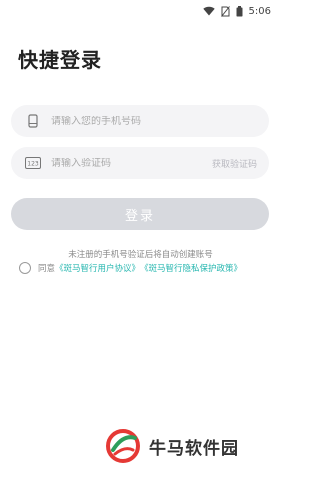 This screenshot has width=320, height=500. I want to click on login-button: 登录, so click(140, 214).